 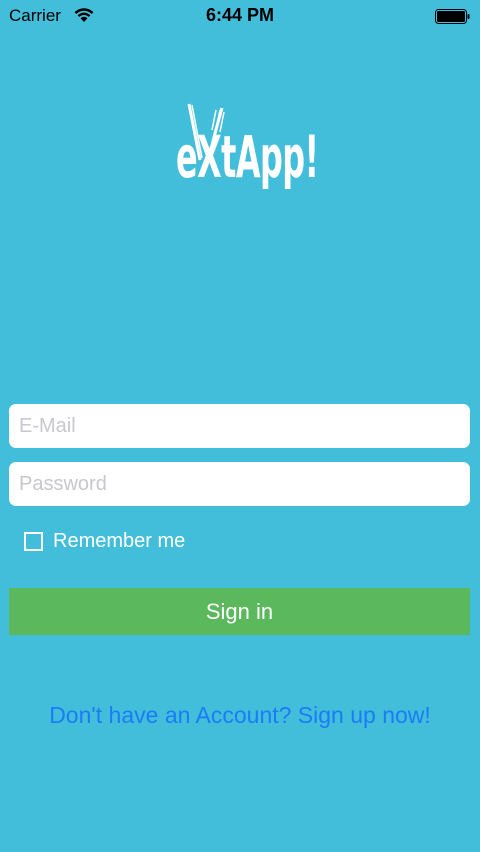 I want to click on logo-text: eXtApp!, so click(x=247, y=157).